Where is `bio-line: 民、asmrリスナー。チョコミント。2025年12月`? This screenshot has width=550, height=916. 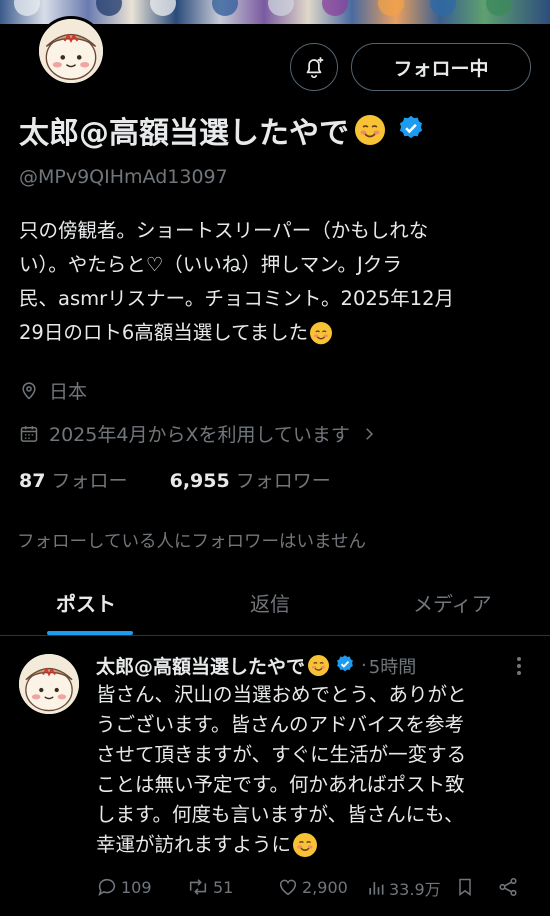 bio-line: 民、asmrリスナー。チョコミント。2025年12月 is located at coordinates (236, 298).